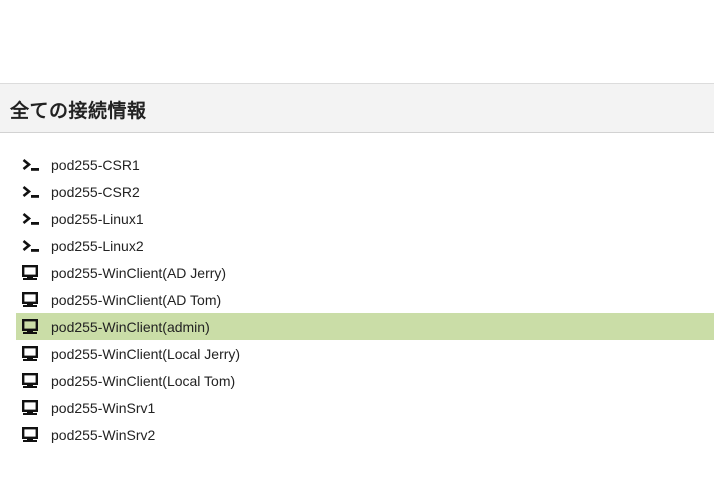 Image resolution: width=714 pixels, height=501 pixels. Describe the element at coordinates (146, 353) in the screenshot. I see `connection-name: pod255-WinClient(Local Jerry)` at that location.